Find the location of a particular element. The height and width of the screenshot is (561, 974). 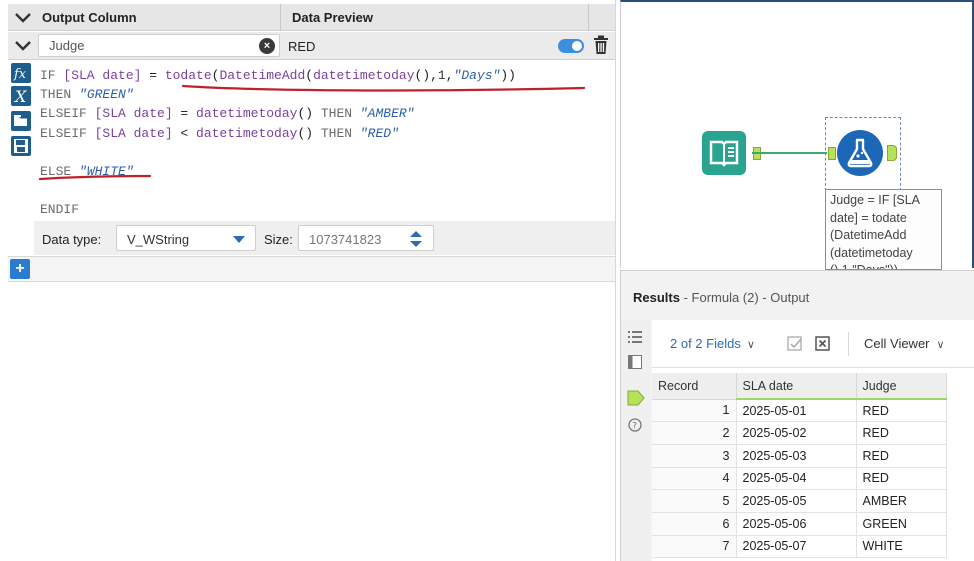

checkbox-icon is located at coordinates (795, 344).